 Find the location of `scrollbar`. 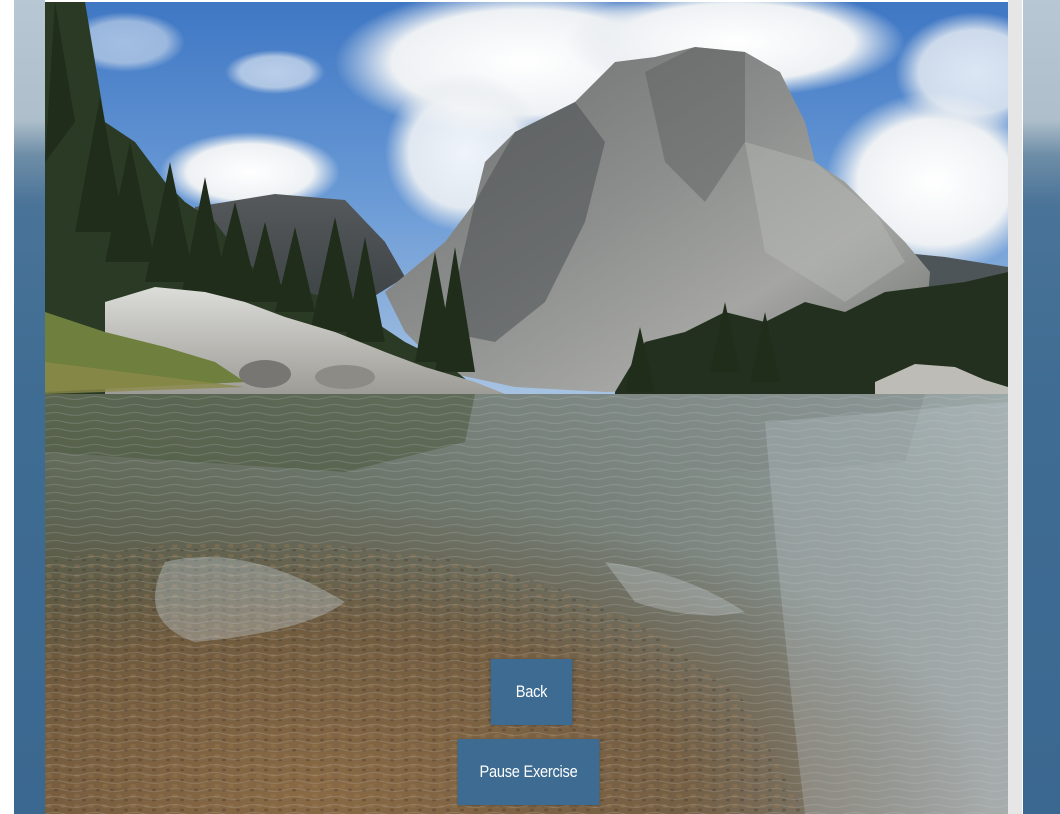

scrollbar is located at coordinates (1015, 407).